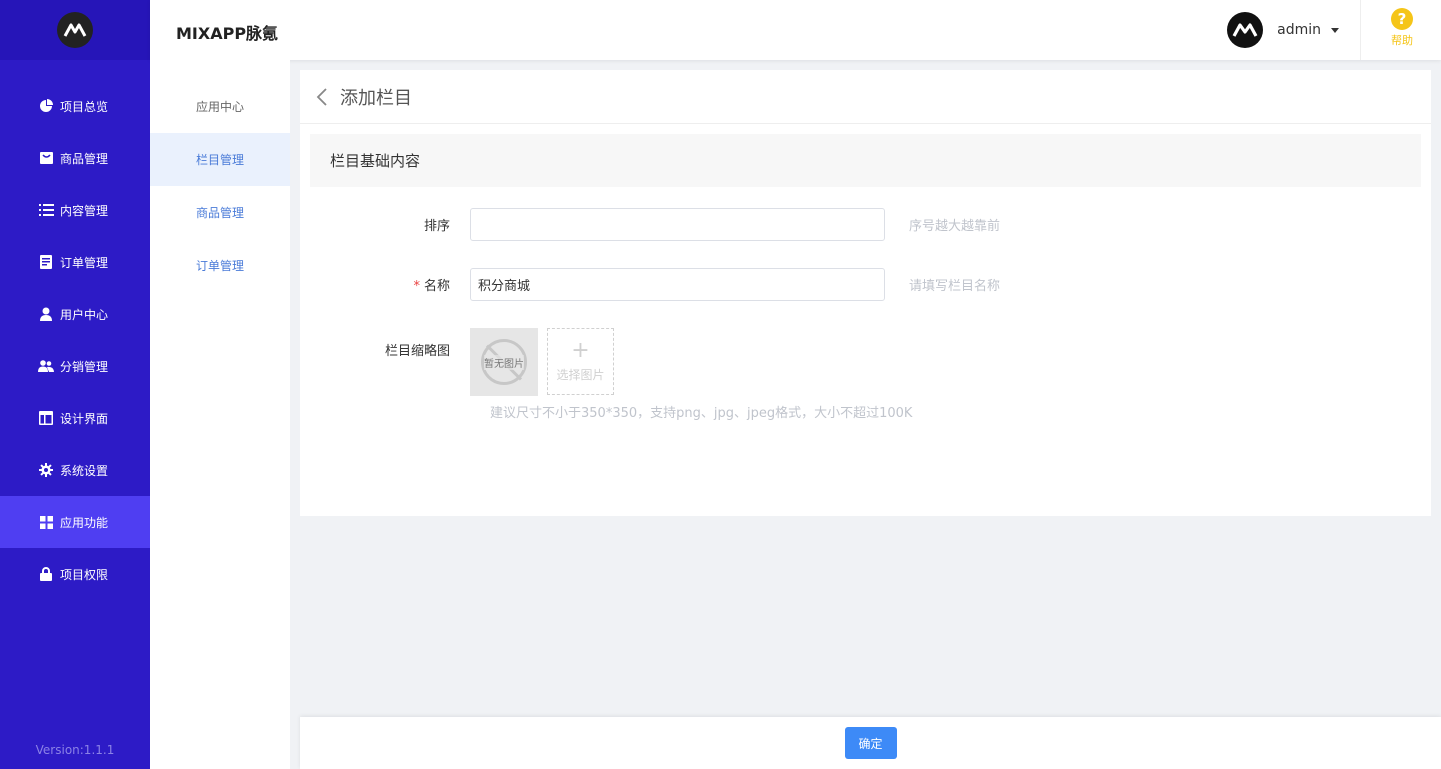 The width and height of the screenshot is (1441, 769). Describe the element at coordinates (46, 106) in the screenshot. I see `pie-chart-icon` at that location.